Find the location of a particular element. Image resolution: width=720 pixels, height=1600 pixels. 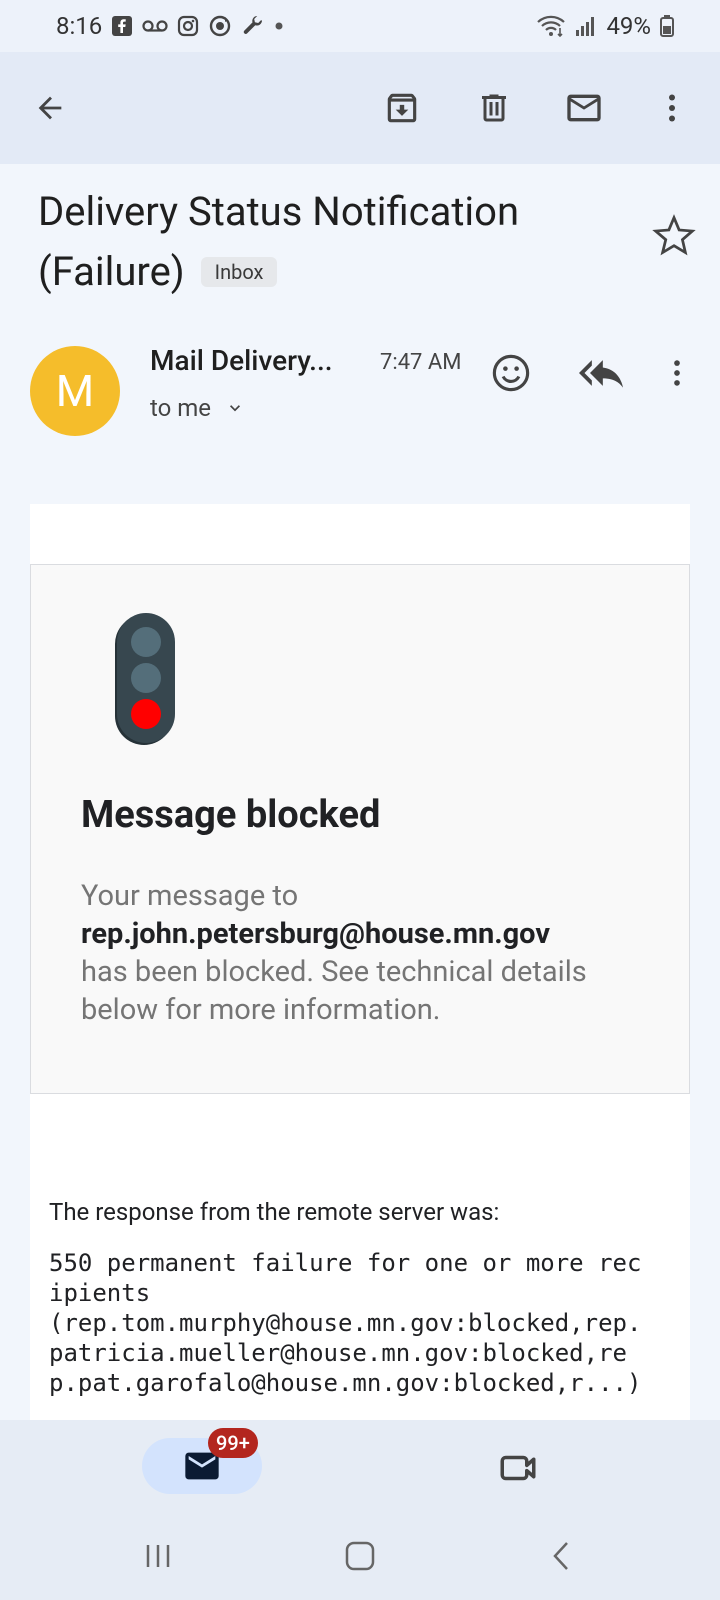

recipient-text: to me is located at coordinates (181, 408).